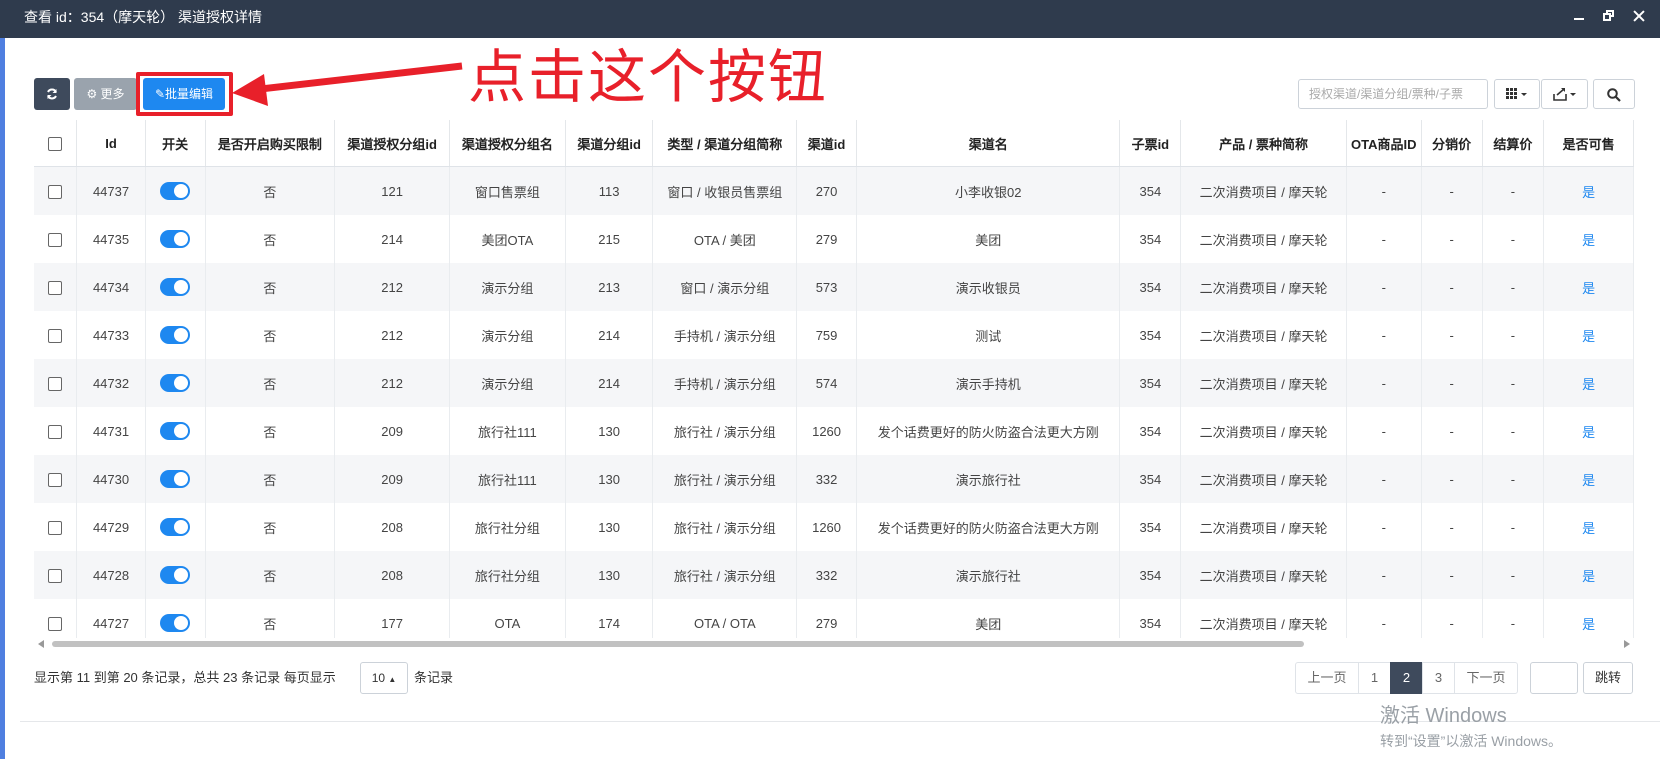 This screenshot has height=759, width=1660. Describe the element at coordinates (1452, 143) in the screenshot. I see `header-distribution-price: 分销价` at that location.